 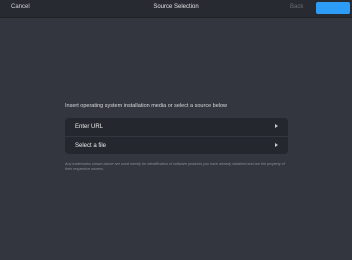 I want to click on source-row-label: Enter URL, so click(x=89, y=127).